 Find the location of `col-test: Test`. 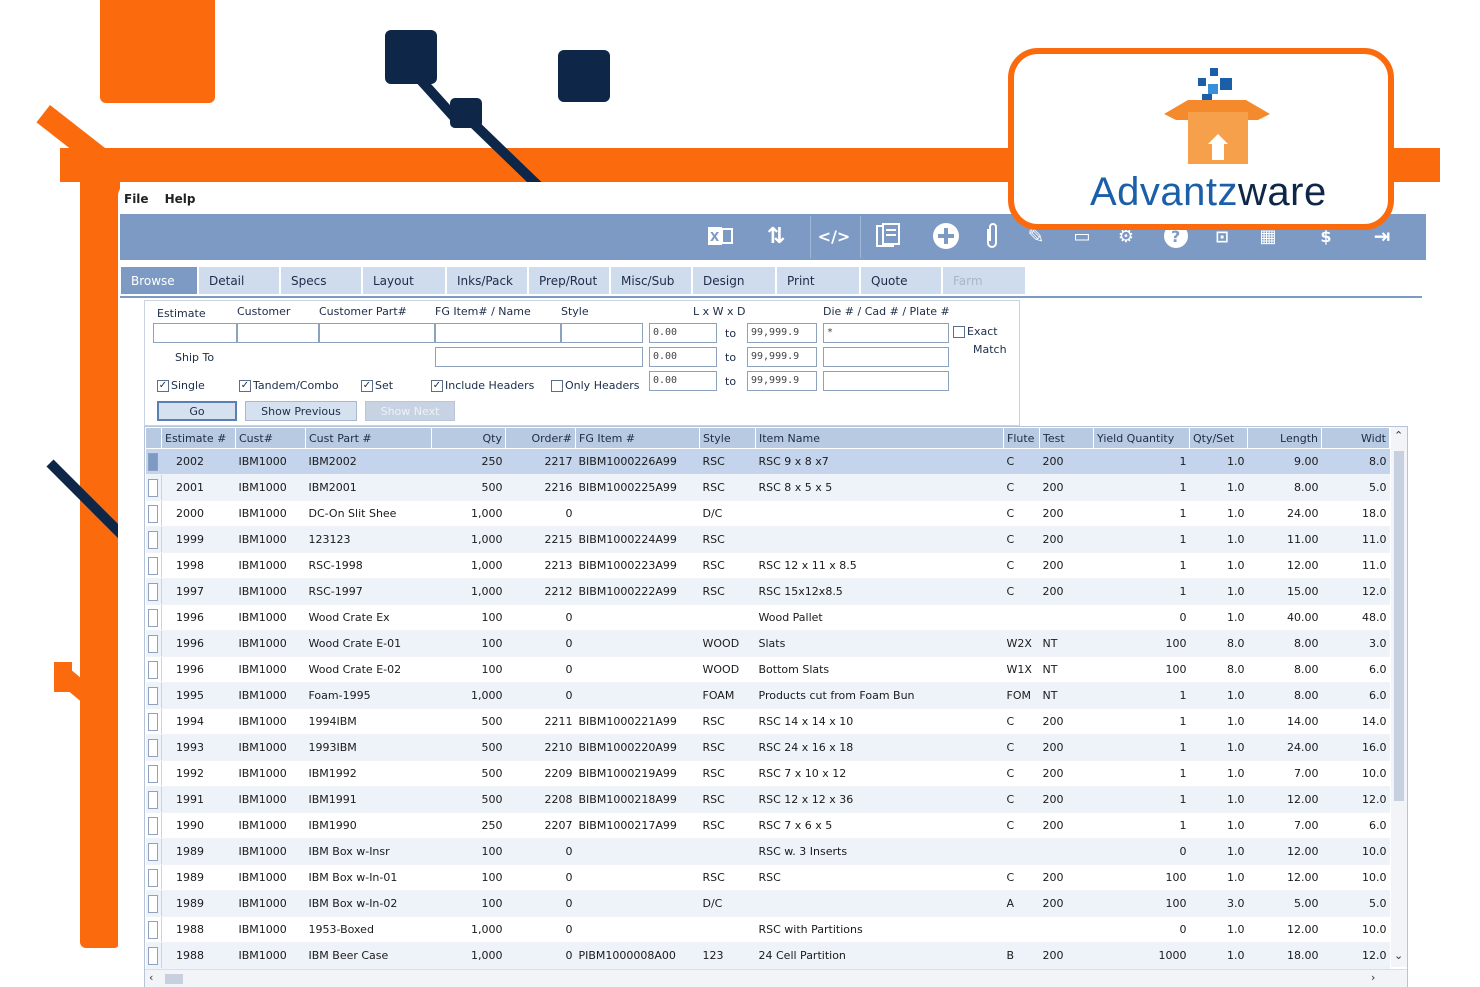

col-test: Test is located at coordinates (1066, 438).